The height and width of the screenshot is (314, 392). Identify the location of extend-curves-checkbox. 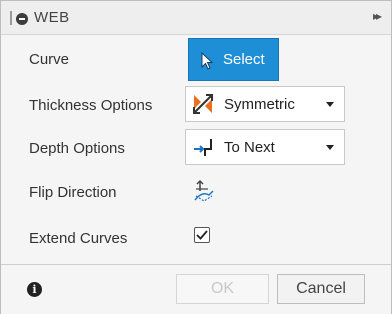
(202, 235).